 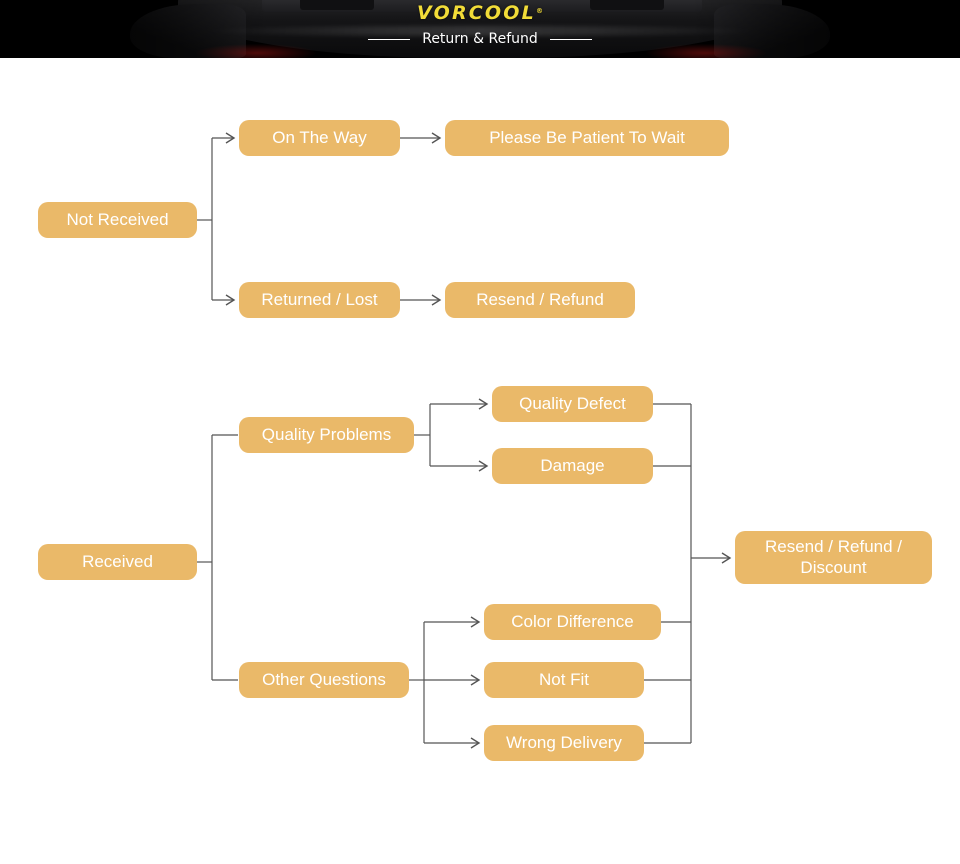 I want to click on node-returned-lost: Returned / Lost, so click(x=319, y=300).